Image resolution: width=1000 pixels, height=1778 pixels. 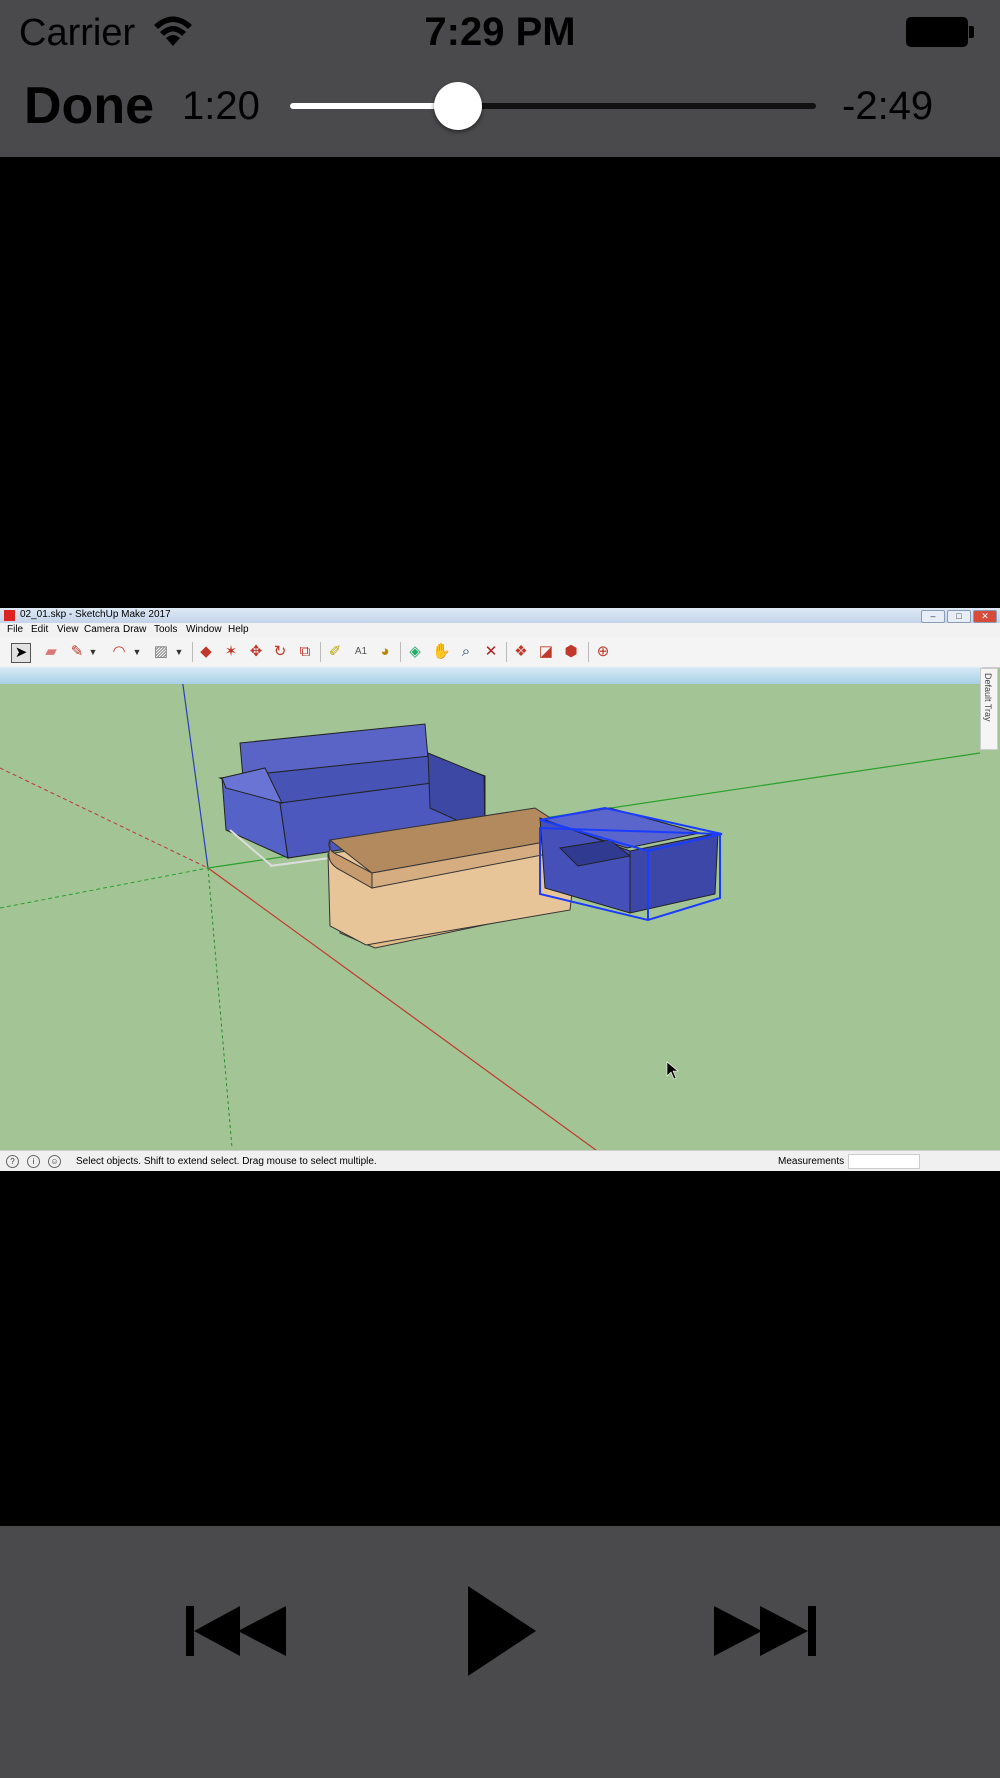 I want to click on elapsed-time: 1:20, so click(x=221, y=106).